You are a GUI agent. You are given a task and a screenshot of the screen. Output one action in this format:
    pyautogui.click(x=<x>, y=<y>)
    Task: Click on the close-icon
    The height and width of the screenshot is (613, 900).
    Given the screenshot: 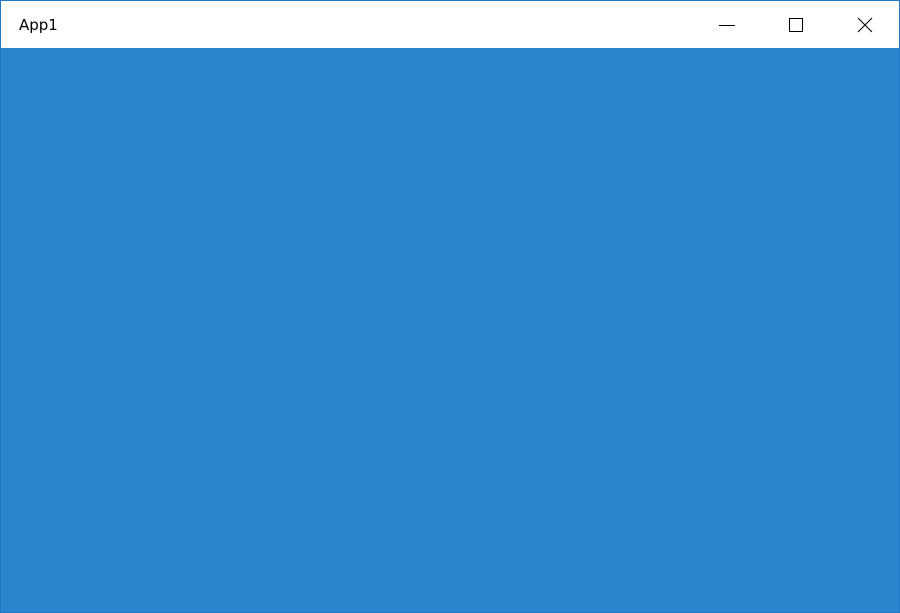 What is the action you would take?
    pyautogui.click(x=865, y=25)
    